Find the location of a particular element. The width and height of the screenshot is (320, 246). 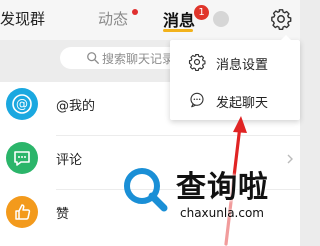

message-count-badge: 1 is located at coordinates (201, 12).